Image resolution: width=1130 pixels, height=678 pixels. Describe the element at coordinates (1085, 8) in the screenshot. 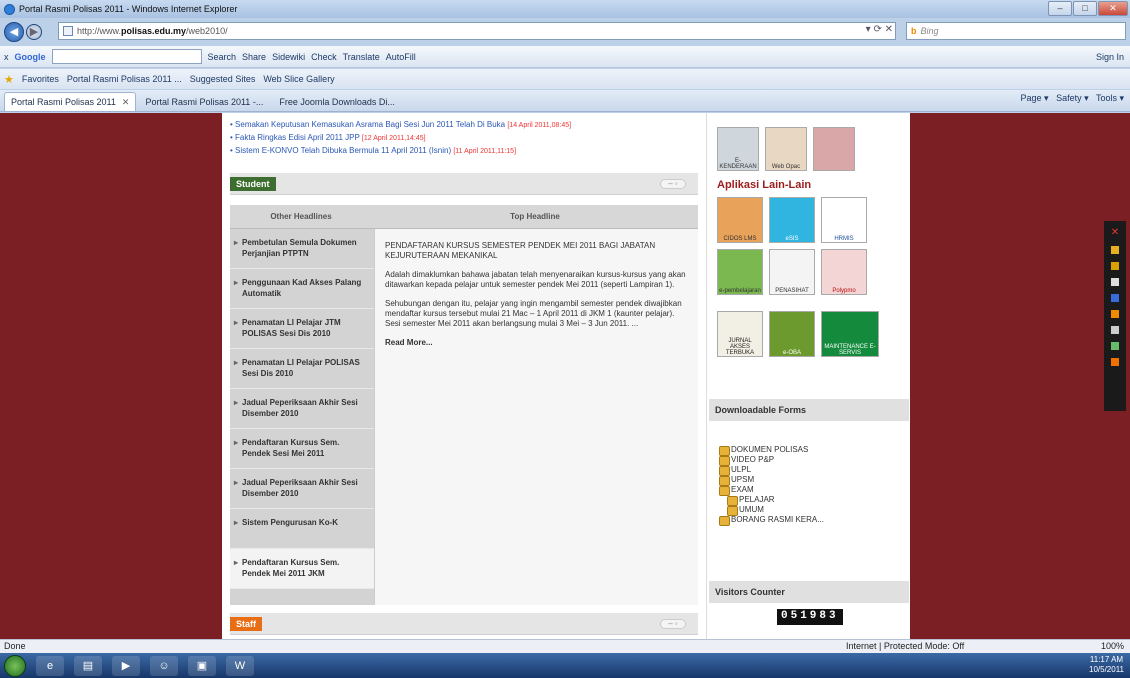

I see `maximize-button: □` at that location.